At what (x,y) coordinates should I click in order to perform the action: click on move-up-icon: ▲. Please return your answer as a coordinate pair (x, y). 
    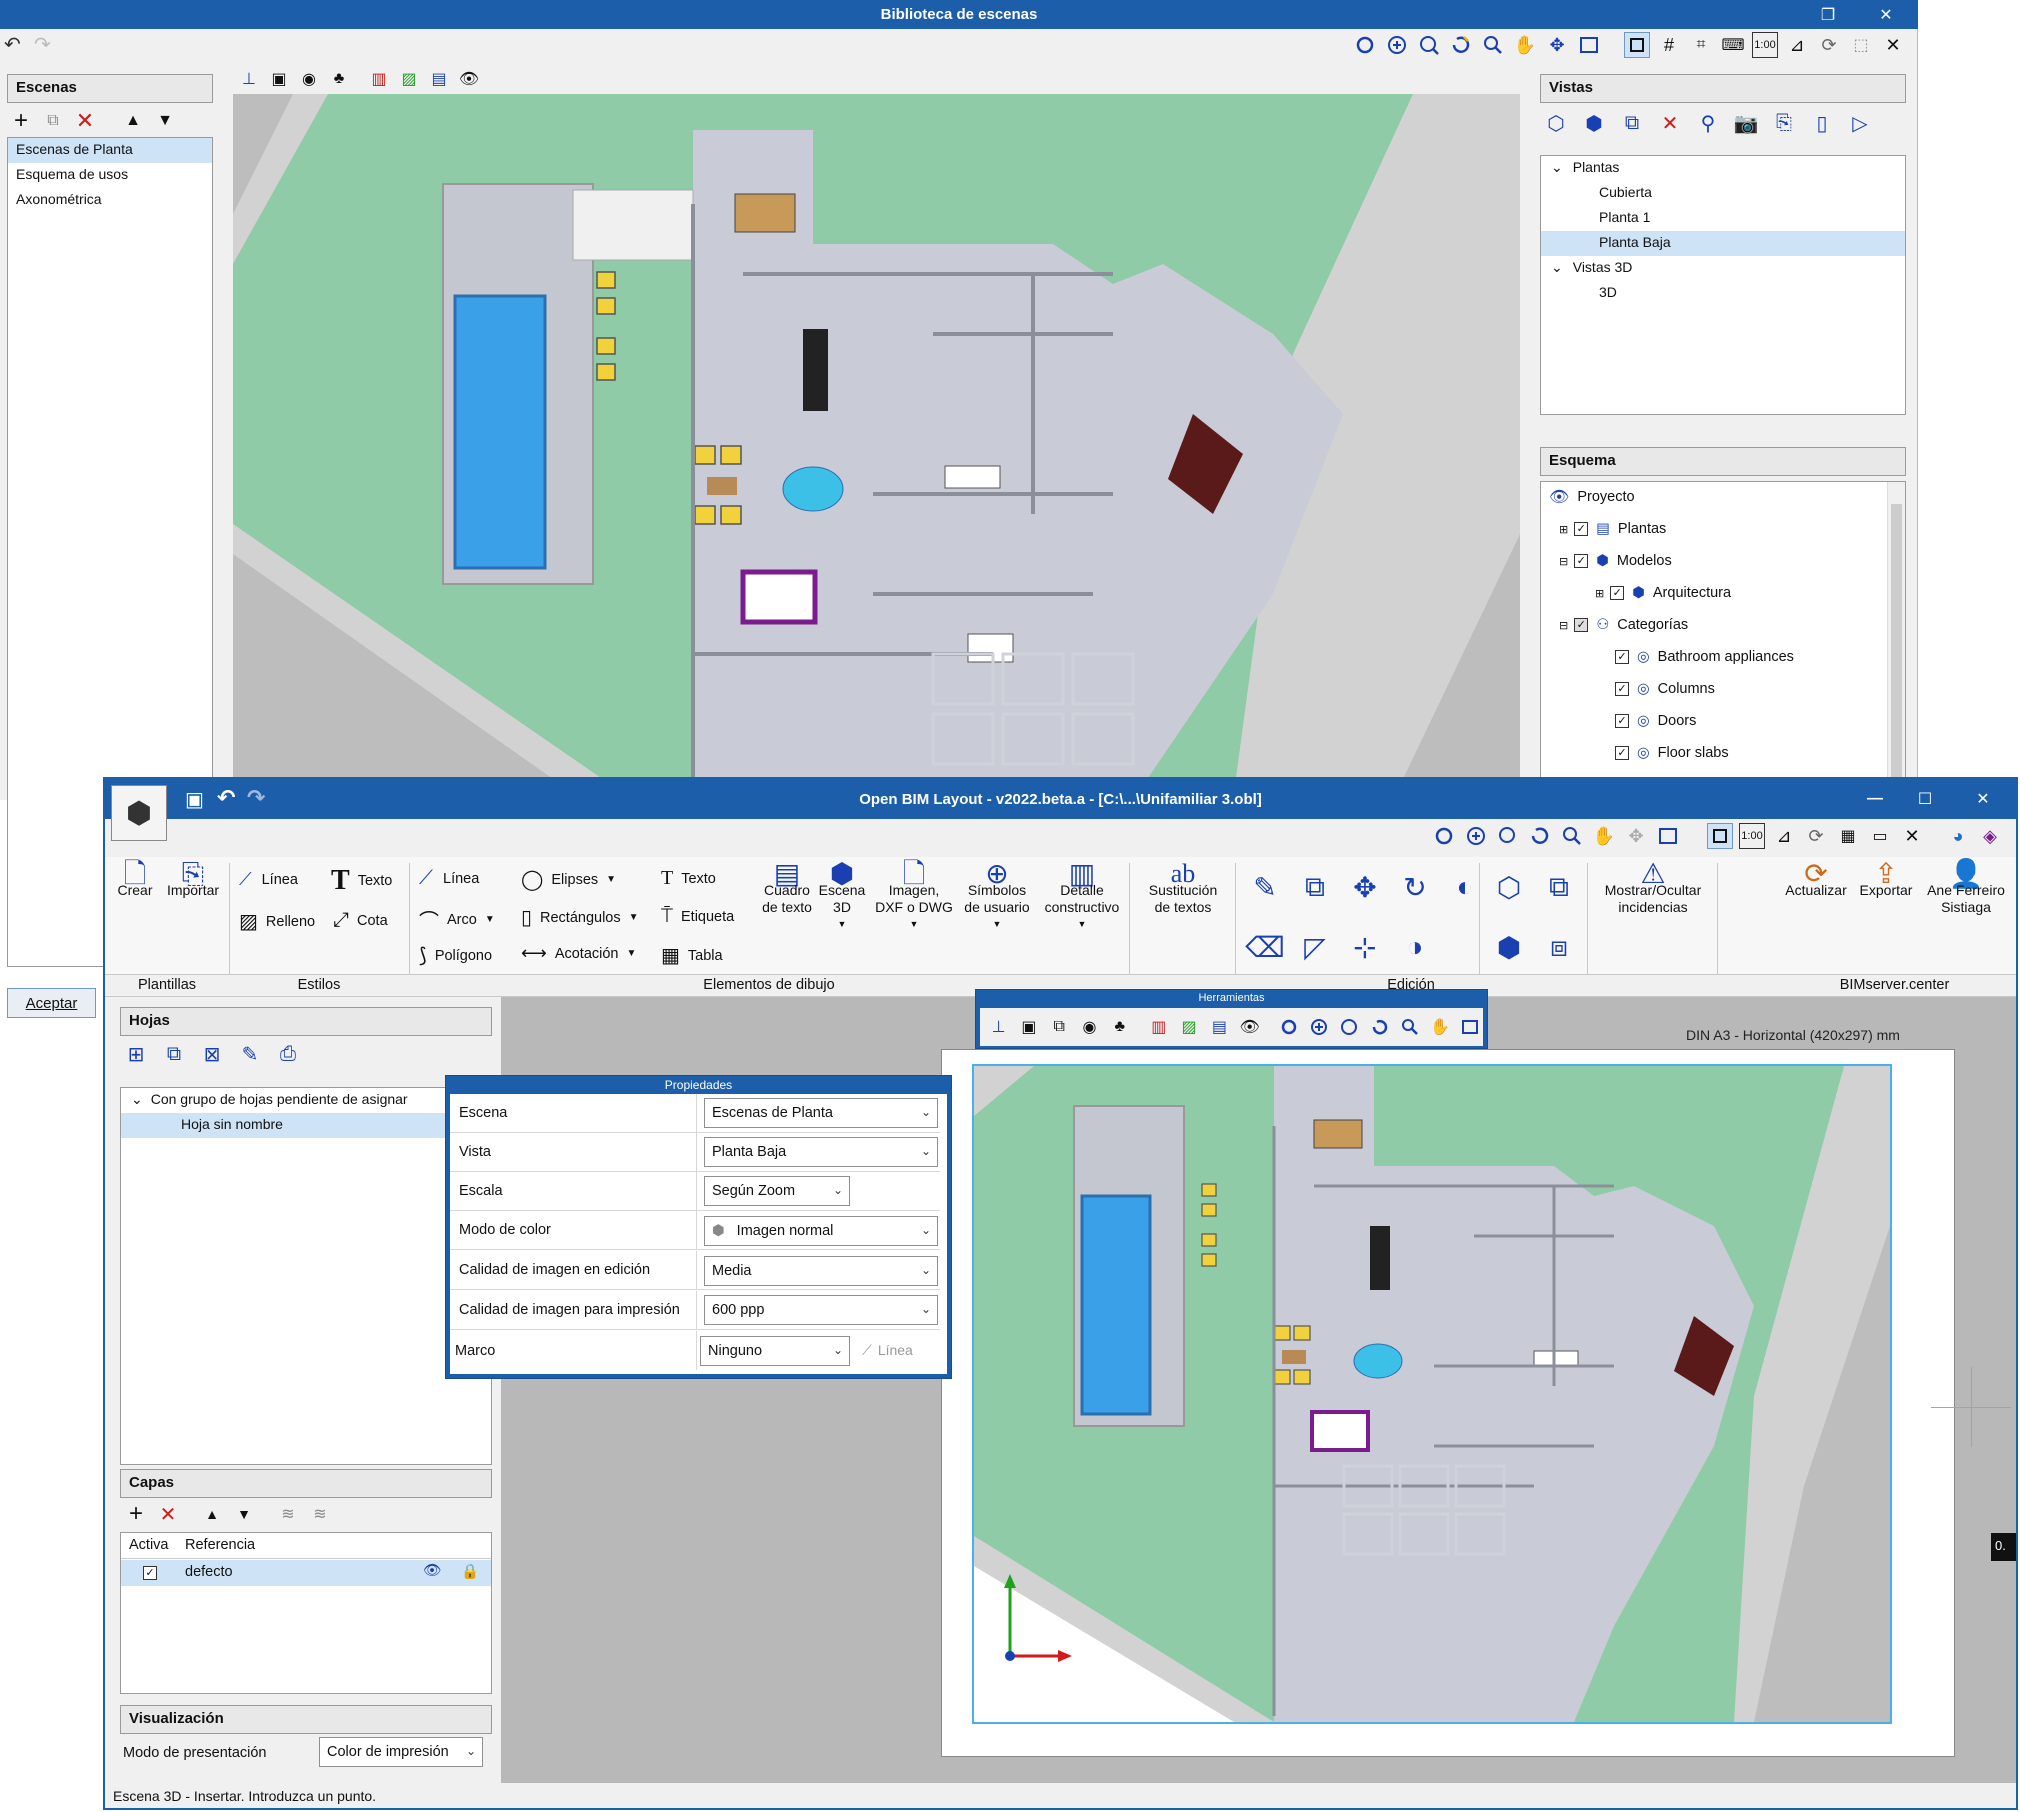
    Looking at the image, I should click on (212, 1514).